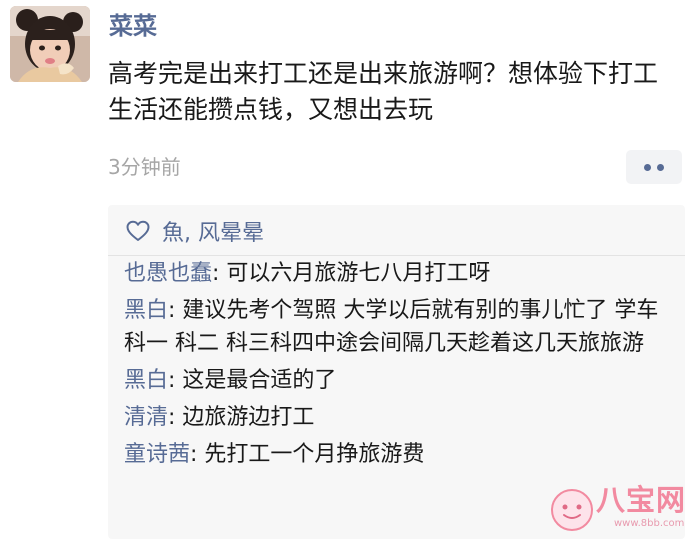 This screenshot has height=539, width=687. Describe the element at coordinates (401, 380) in the screenshot. I see `comment-item: 黑白: 这是最合适的了` at that location.